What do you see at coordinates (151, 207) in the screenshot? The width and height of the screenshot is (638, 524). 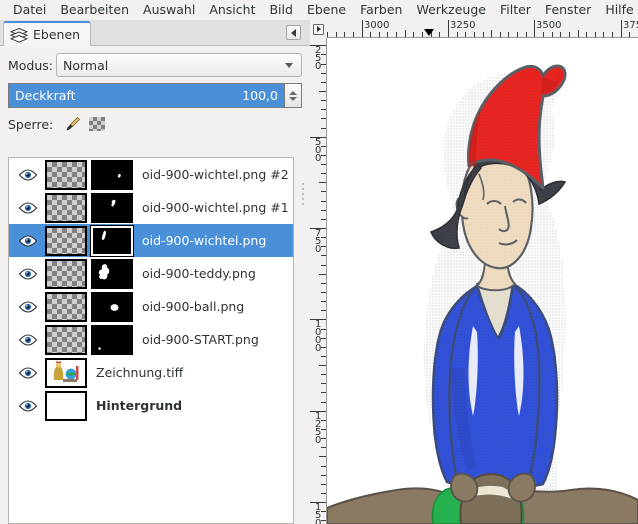 I see `layer-row: oid-900-wichtel.png #1` at bounding box center [151, 207].